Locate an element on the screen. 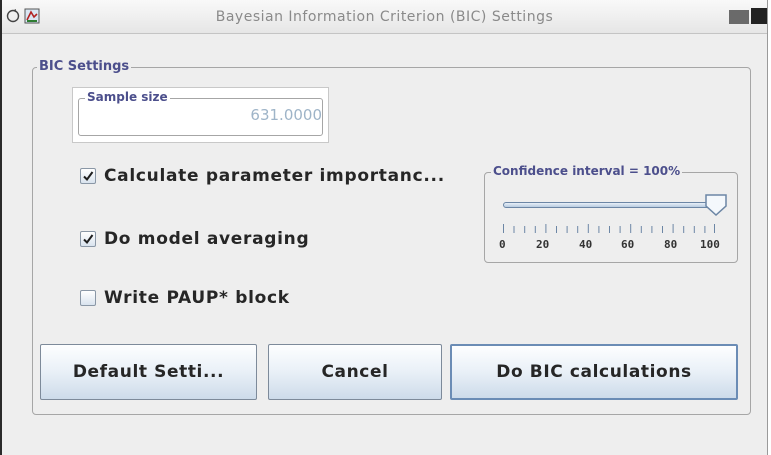 The image size is (771, 455). tick-label: 100 is located at coordinates (710, 244).